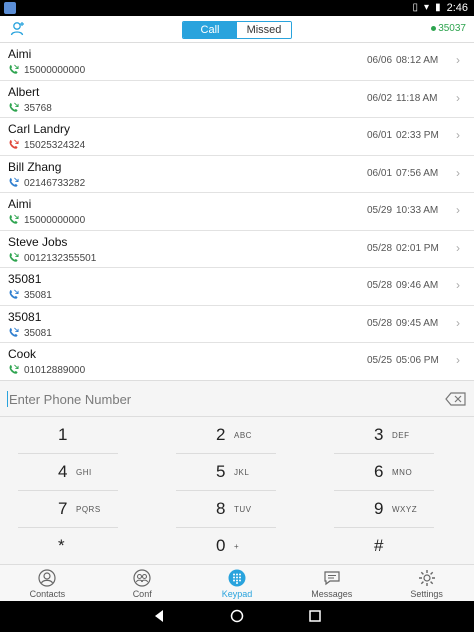  I want to click on keypad-icon, so click(237, 578).